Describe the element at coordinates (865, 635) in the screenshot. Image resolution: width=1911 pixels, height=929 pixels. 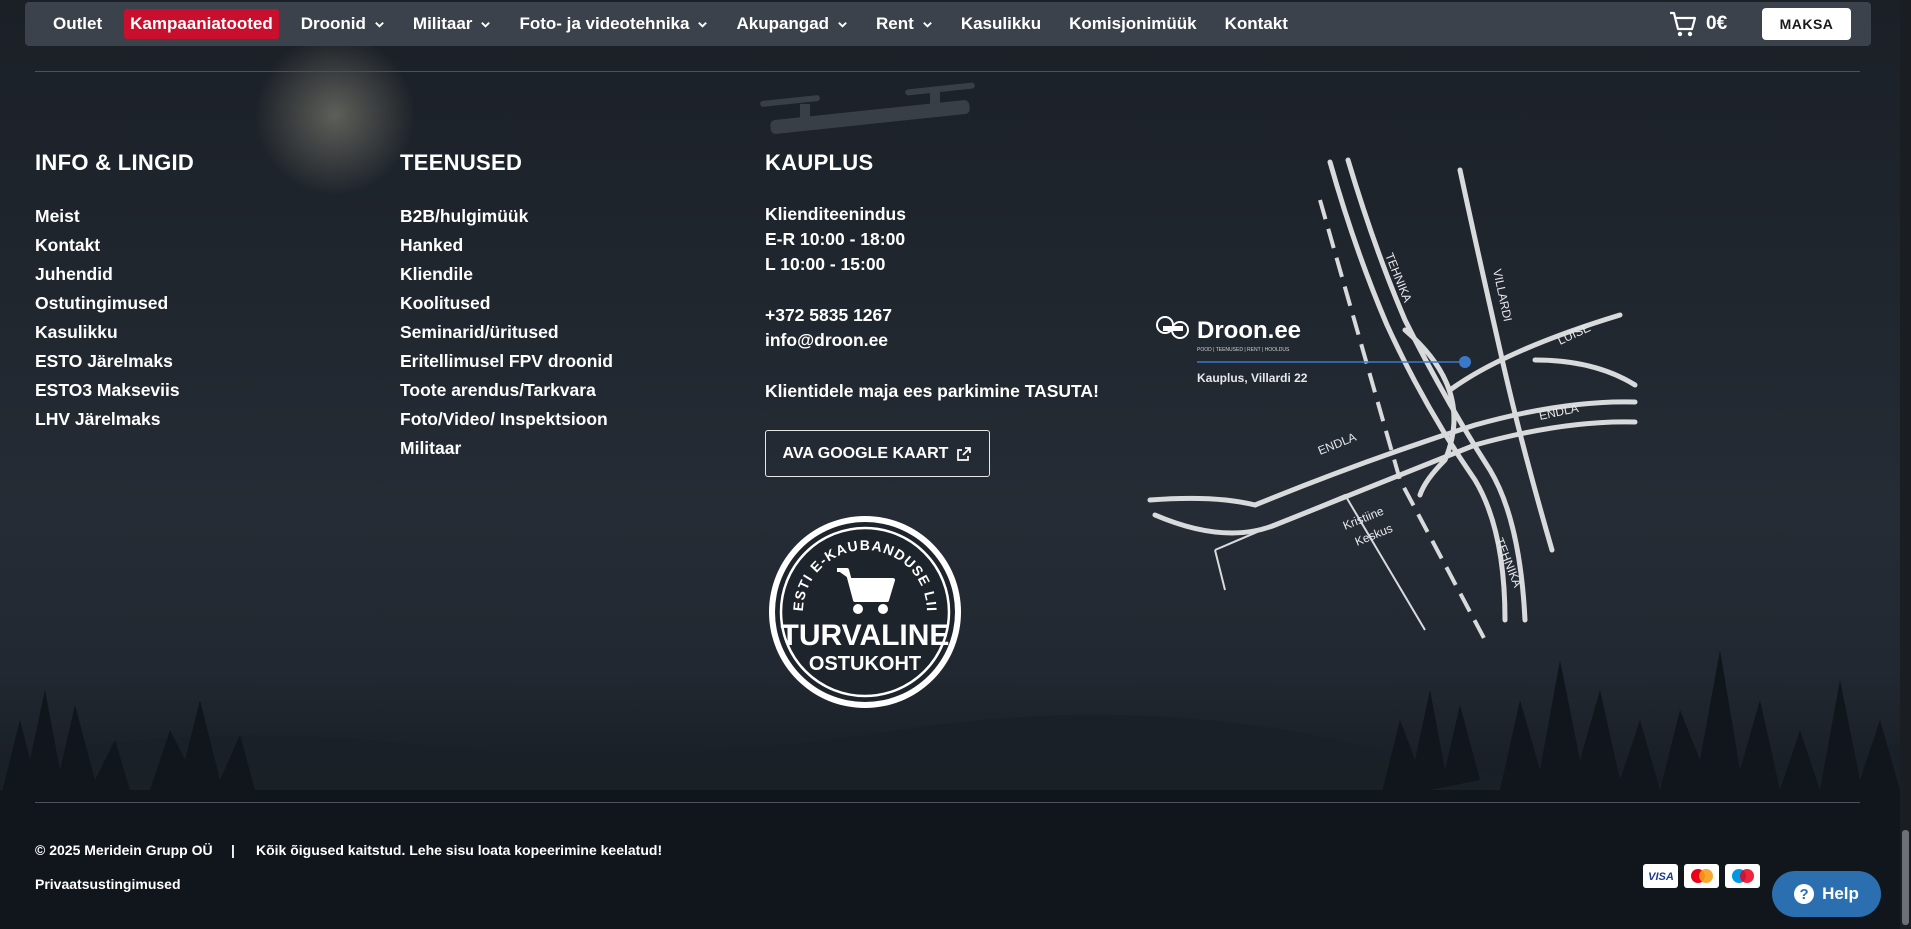
I see `badge-line1: TURVALINE` at that location.